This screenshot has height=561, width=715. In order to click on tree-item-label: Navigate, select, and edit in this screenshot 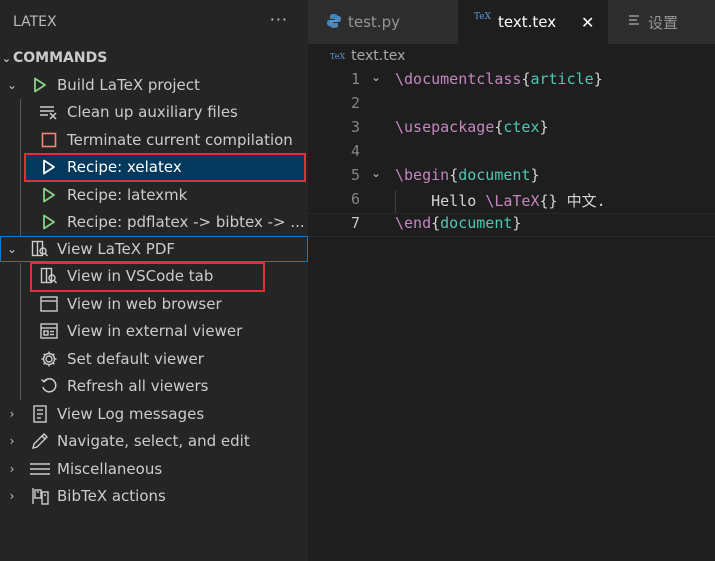, I will do `click(153, 441)`.